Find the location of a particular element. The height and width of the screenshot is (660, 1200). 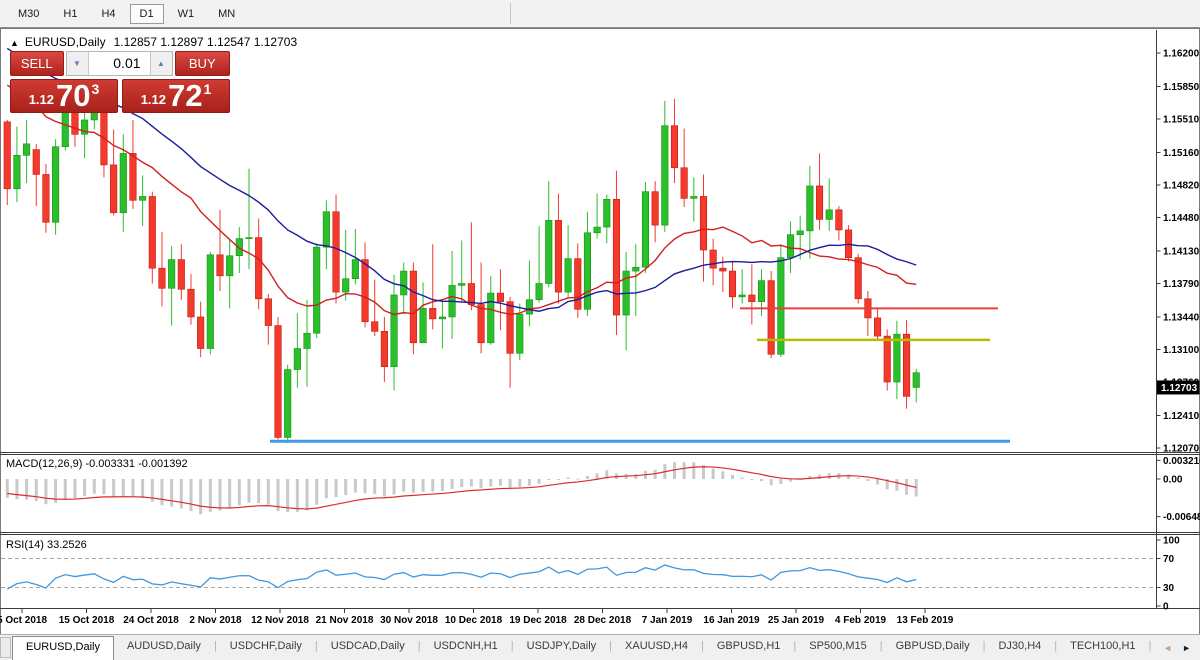

chart-tab-xauusd-h4: XAUUSD,H4 is located at coordinates (656, 647).